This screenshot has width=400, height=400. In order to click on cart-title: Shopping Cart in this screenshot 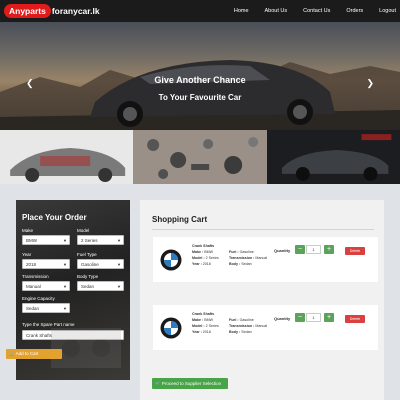, I will do `click(180, 219)`.